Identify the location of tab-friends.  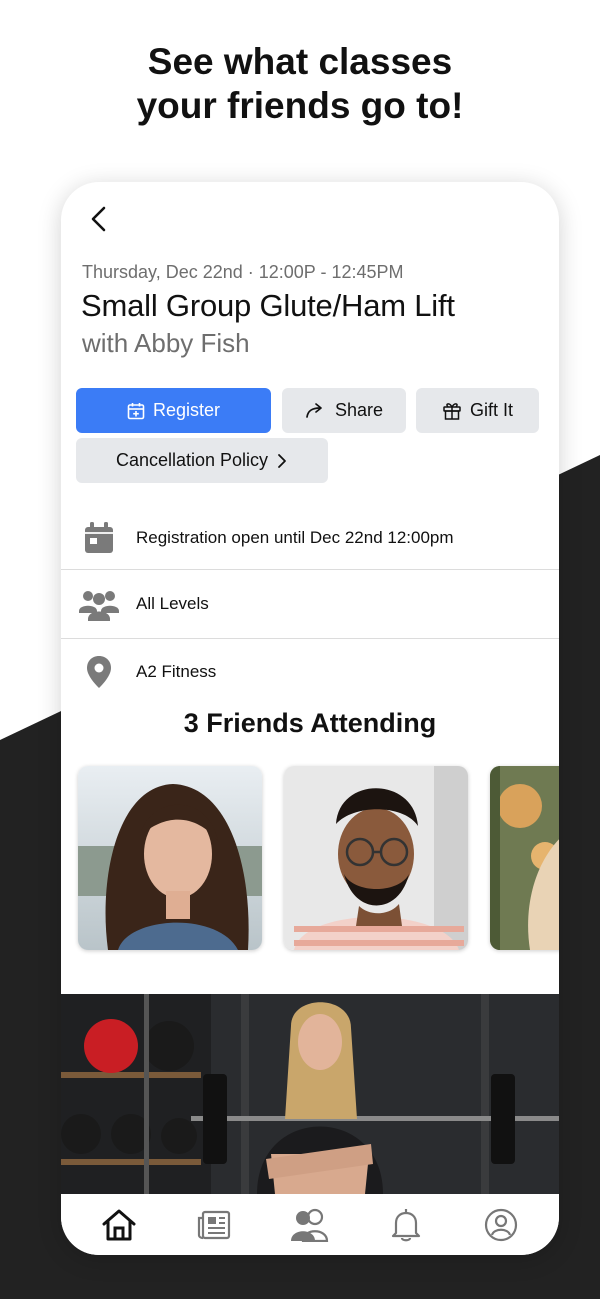
(310, 1225).